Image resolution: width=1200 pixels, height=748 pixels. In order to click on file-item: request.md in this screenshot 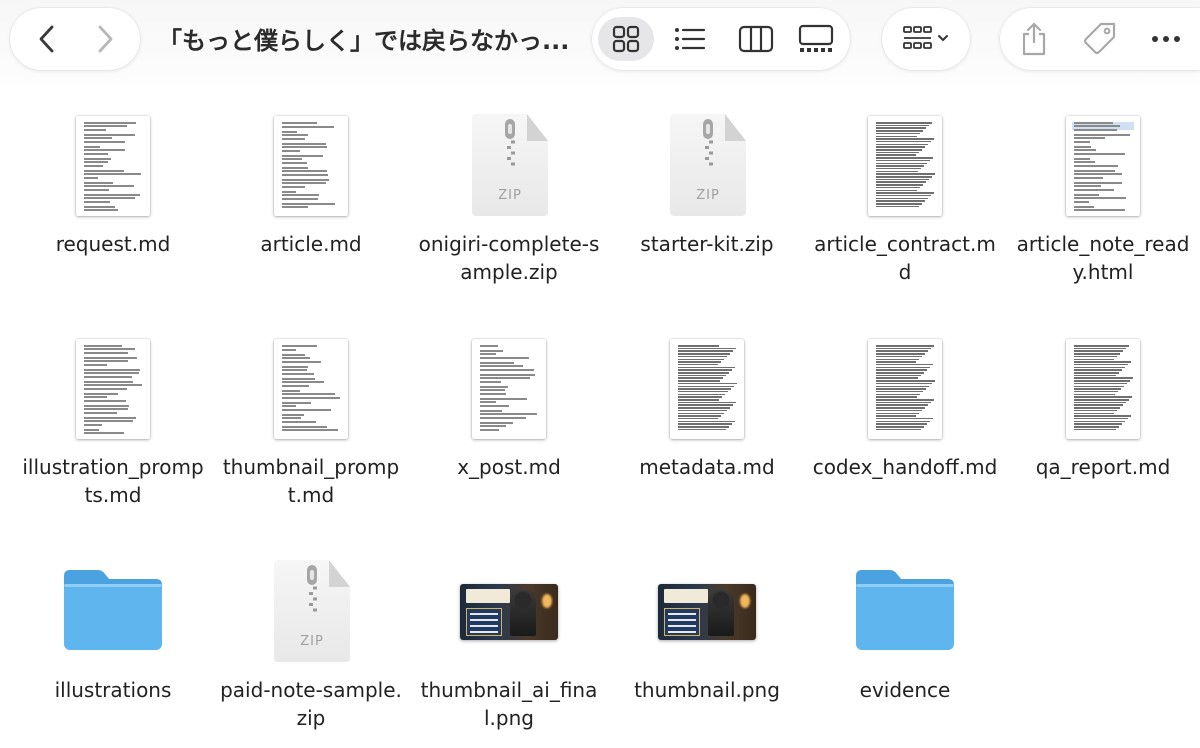, I will do `click(113, 177)`.